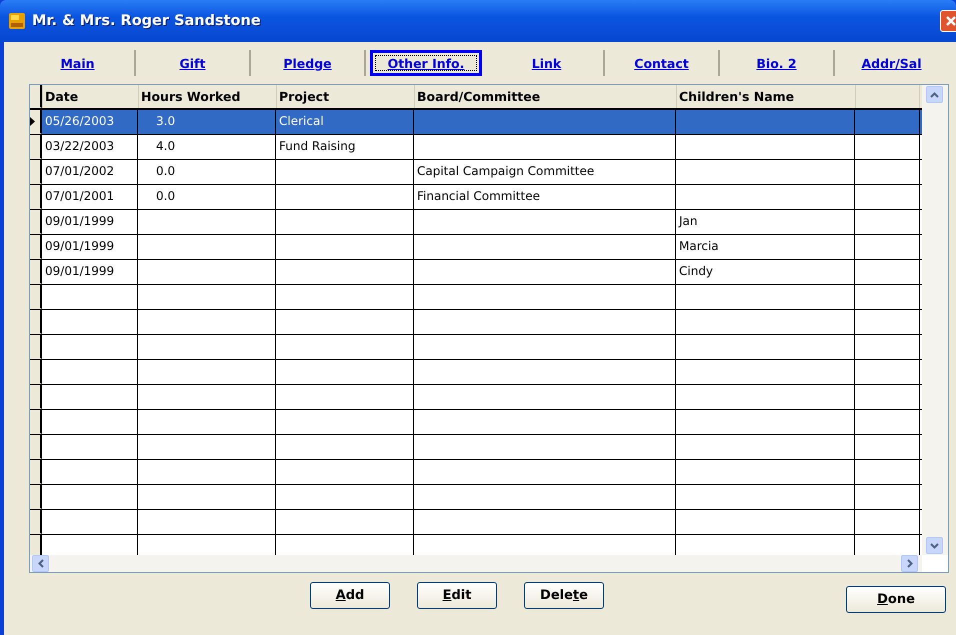 This screenshot has width=956, height=635. What do you see at coordinates (887, 96) in the screenshot?
I see `blank-column-header` at bounding box center [887, 96].